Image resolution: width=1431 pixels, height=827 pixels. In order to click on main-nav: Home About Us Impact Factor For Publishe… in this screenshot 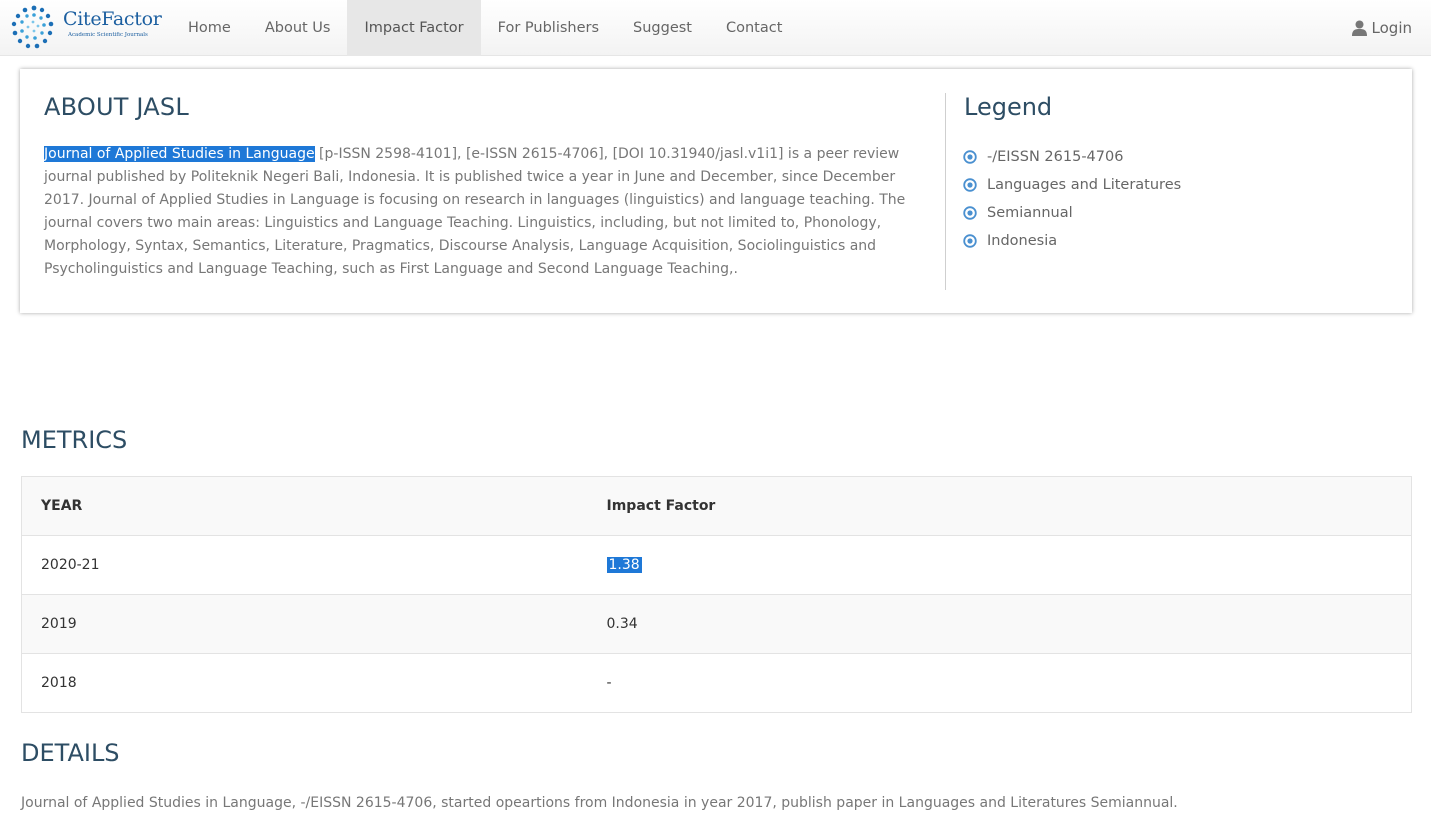, I will do `click(485, 28)`.